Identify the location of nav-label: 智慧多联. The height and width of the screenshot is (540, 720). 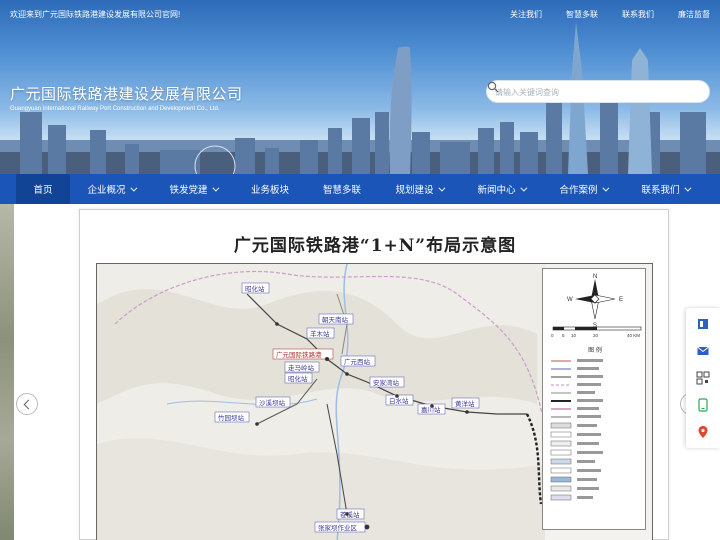
(341, 190).